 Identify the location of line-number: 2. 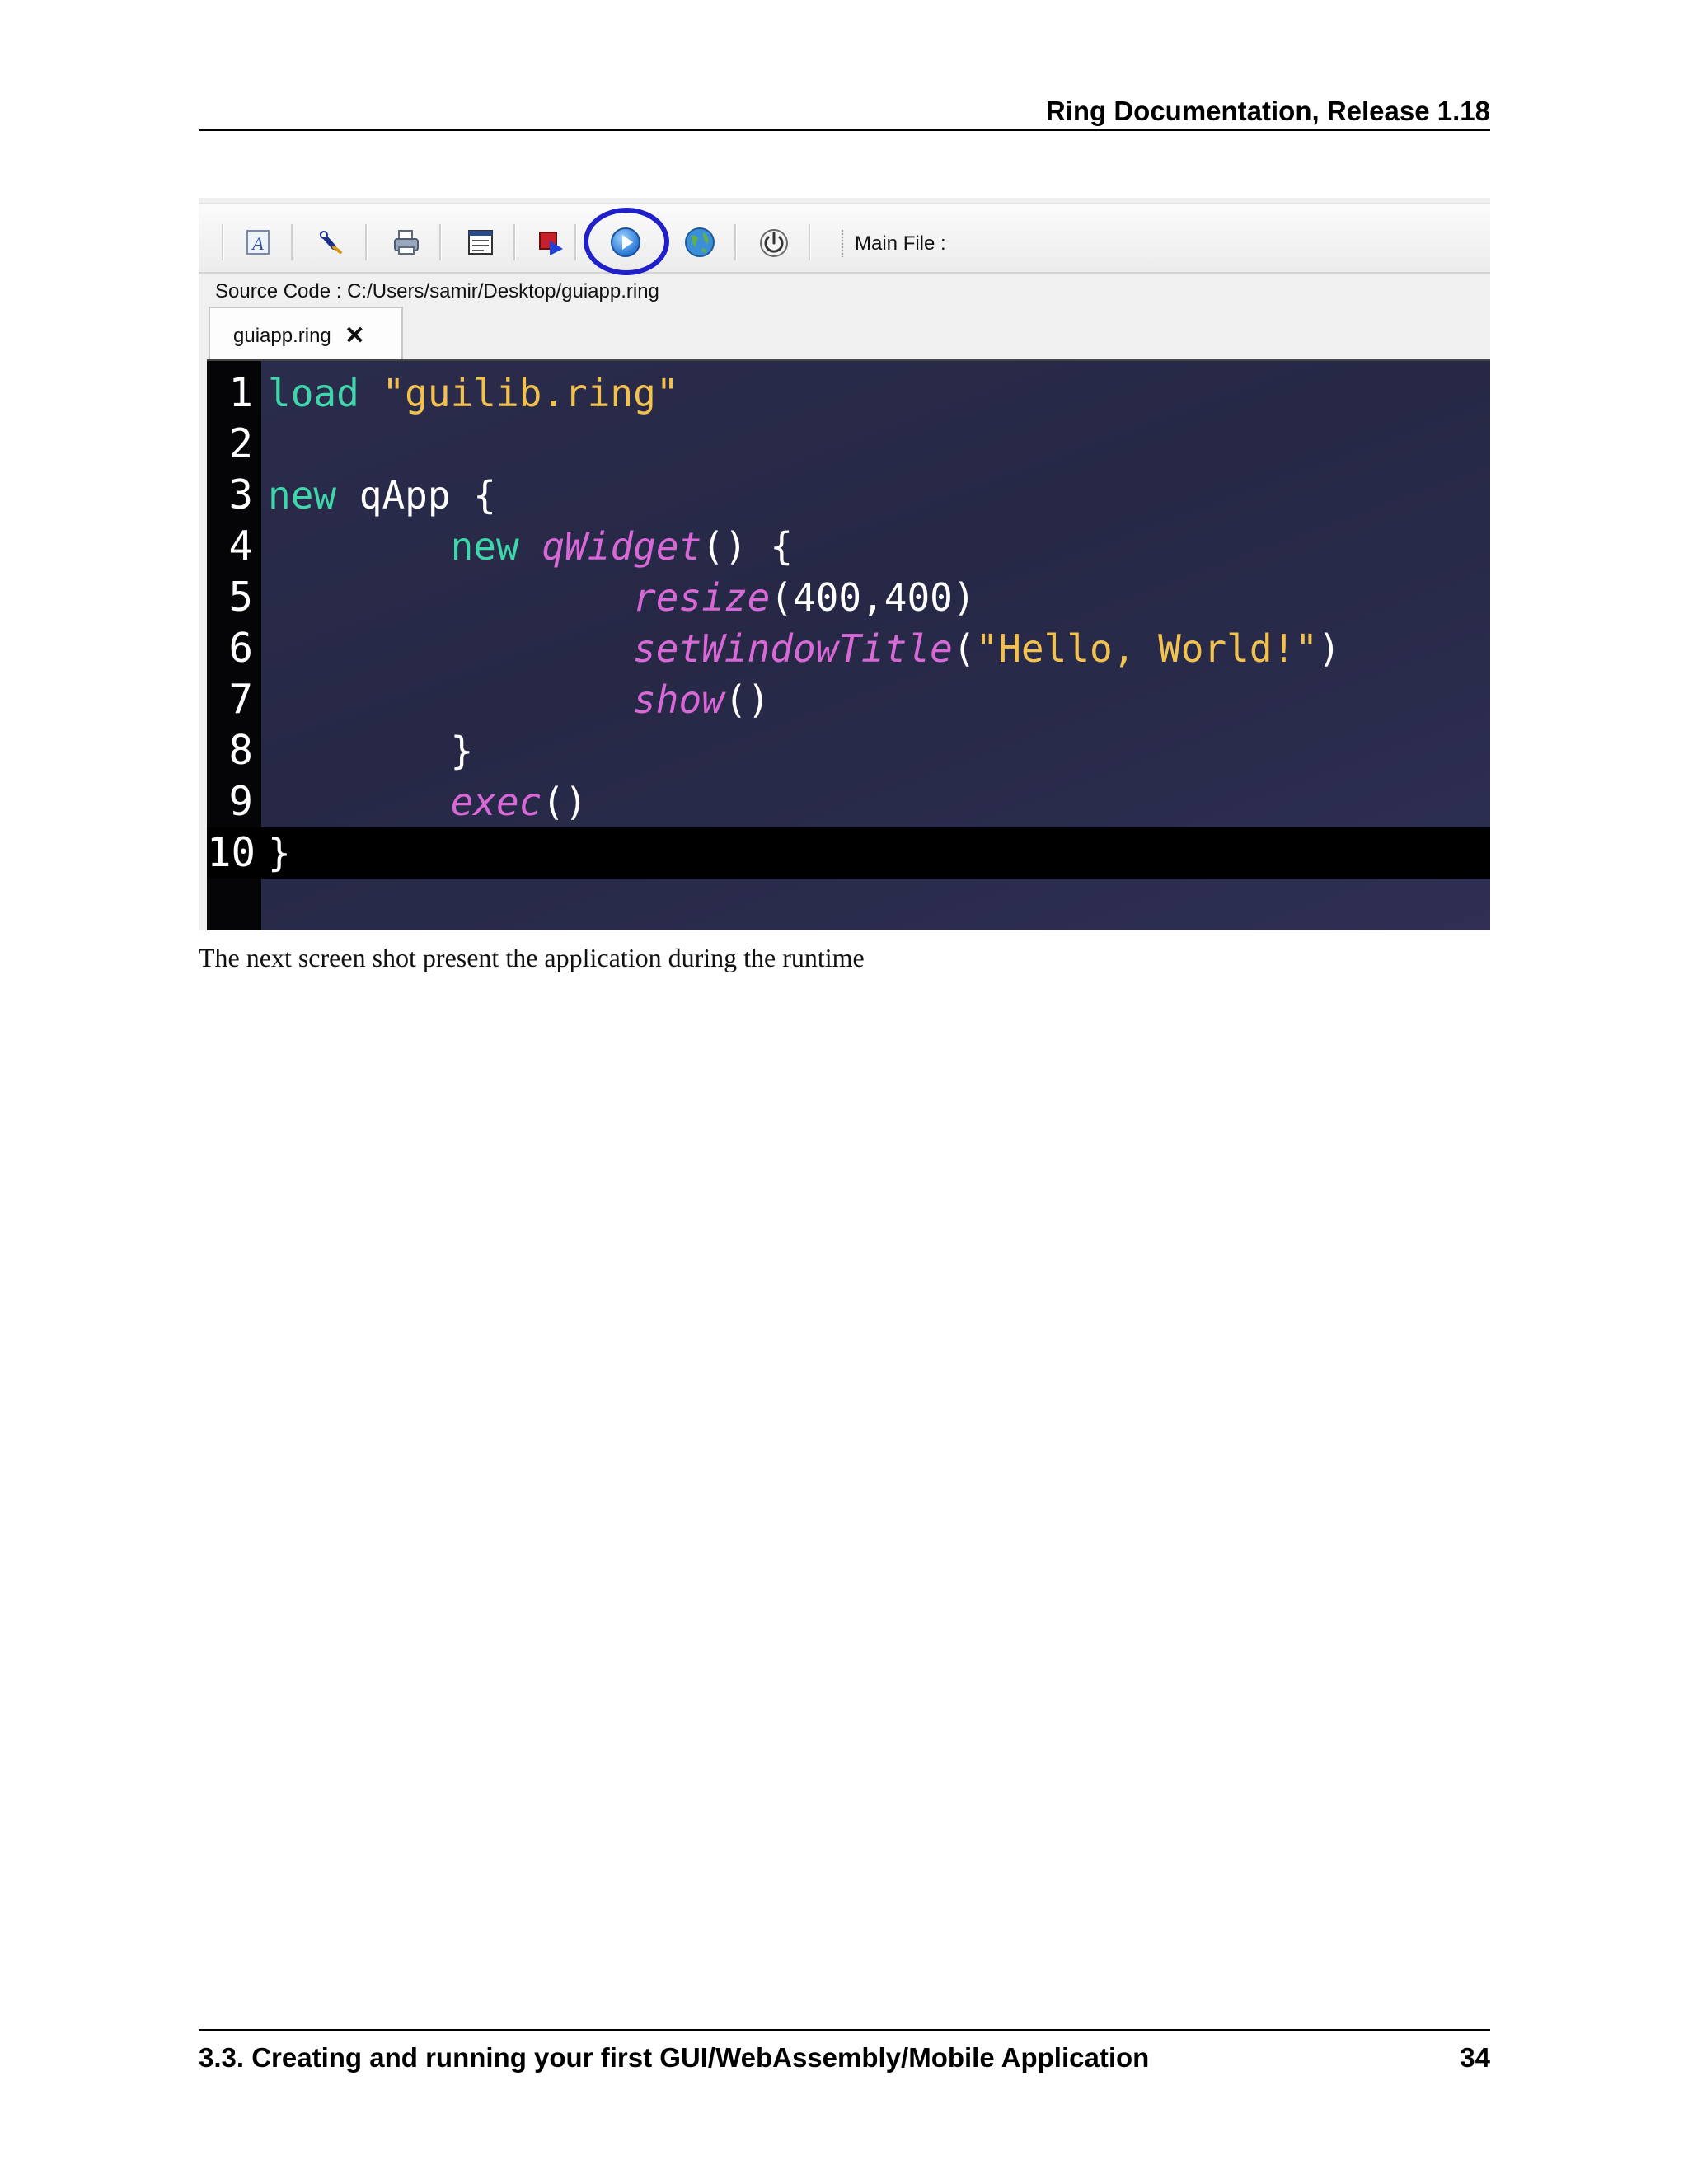
(240, 443).